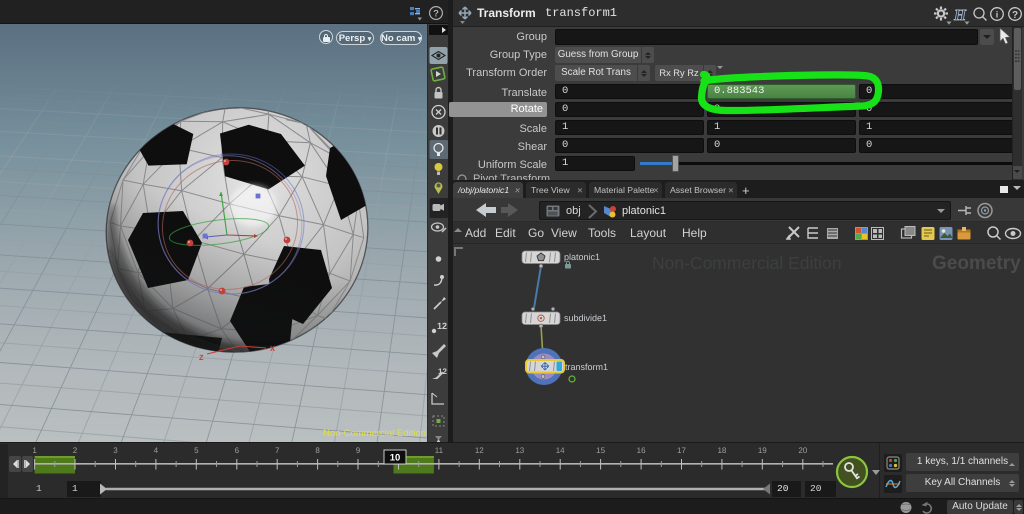 This screenshot has width=1024, height=514. I want to click on svg-text: 17, so click(681, 450).